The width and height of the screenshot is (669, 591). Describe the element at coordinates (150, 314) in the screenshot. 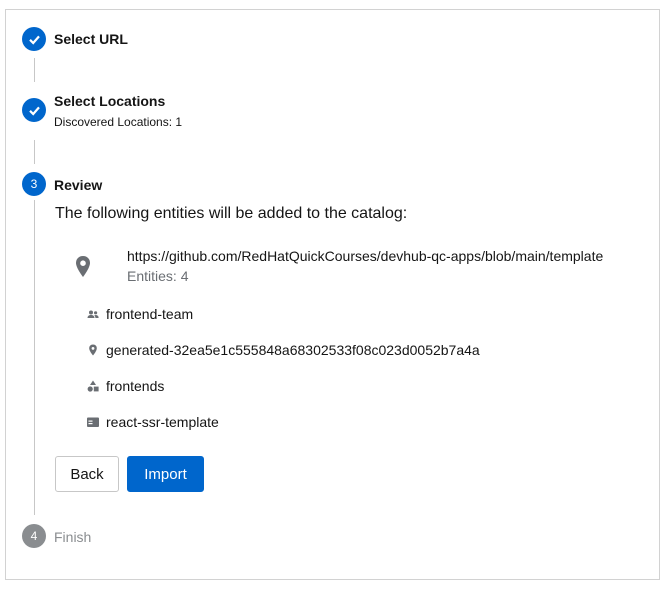

I see `entity-name: frontend-team` at that location.